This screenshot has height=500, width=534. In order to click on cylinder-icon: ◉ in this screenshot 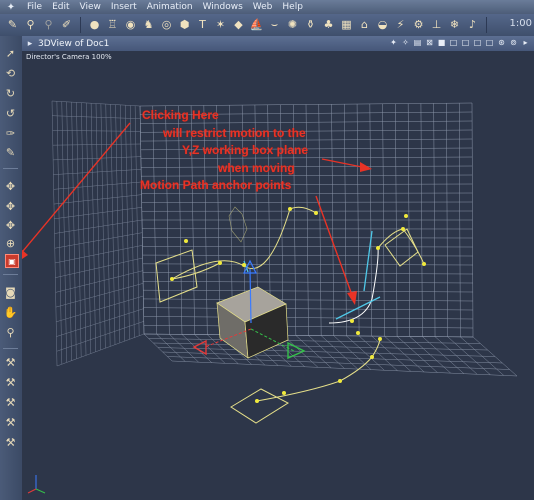, I will do `click(130, 24)`.